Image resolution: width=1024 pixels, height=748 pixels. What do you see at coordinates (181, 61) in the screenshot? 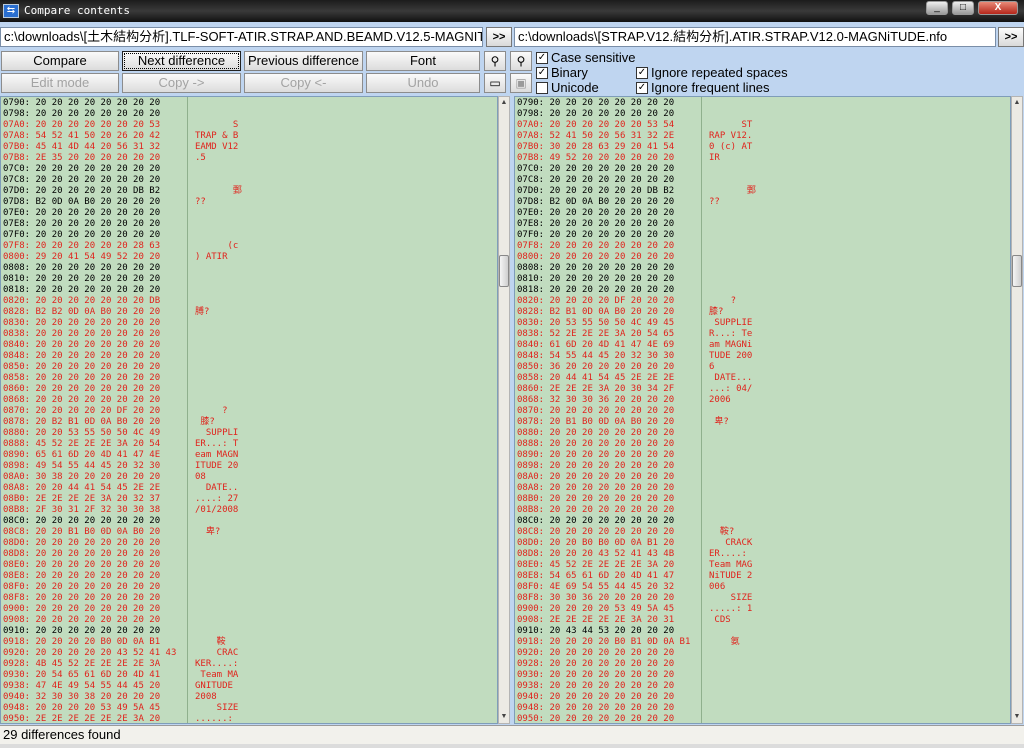
I see `next-difference-button: Next difference` at bounding box center [181, 61].